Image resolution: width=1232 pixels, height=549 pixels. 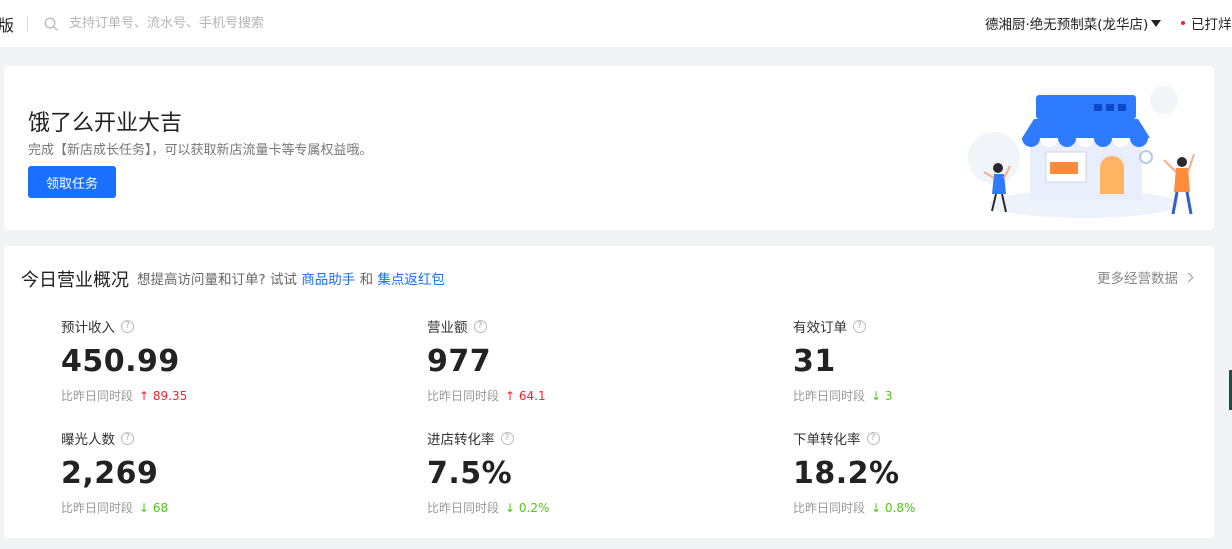 What do you see at coordinates (200, 150) in the screenshot?
I see `banner-description: 完成【新店成长任务】，可以获取新店流量卡等专属权益哦。` at bounding box center [200, 150].